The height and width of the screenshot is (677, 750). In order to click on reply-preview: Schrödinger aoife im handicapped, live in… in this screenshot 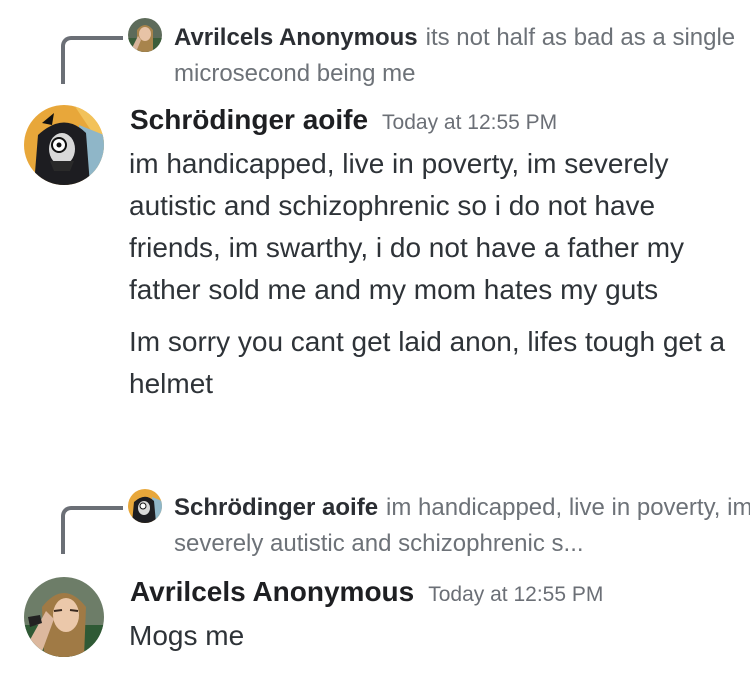, I will do `click(462, 526)`.